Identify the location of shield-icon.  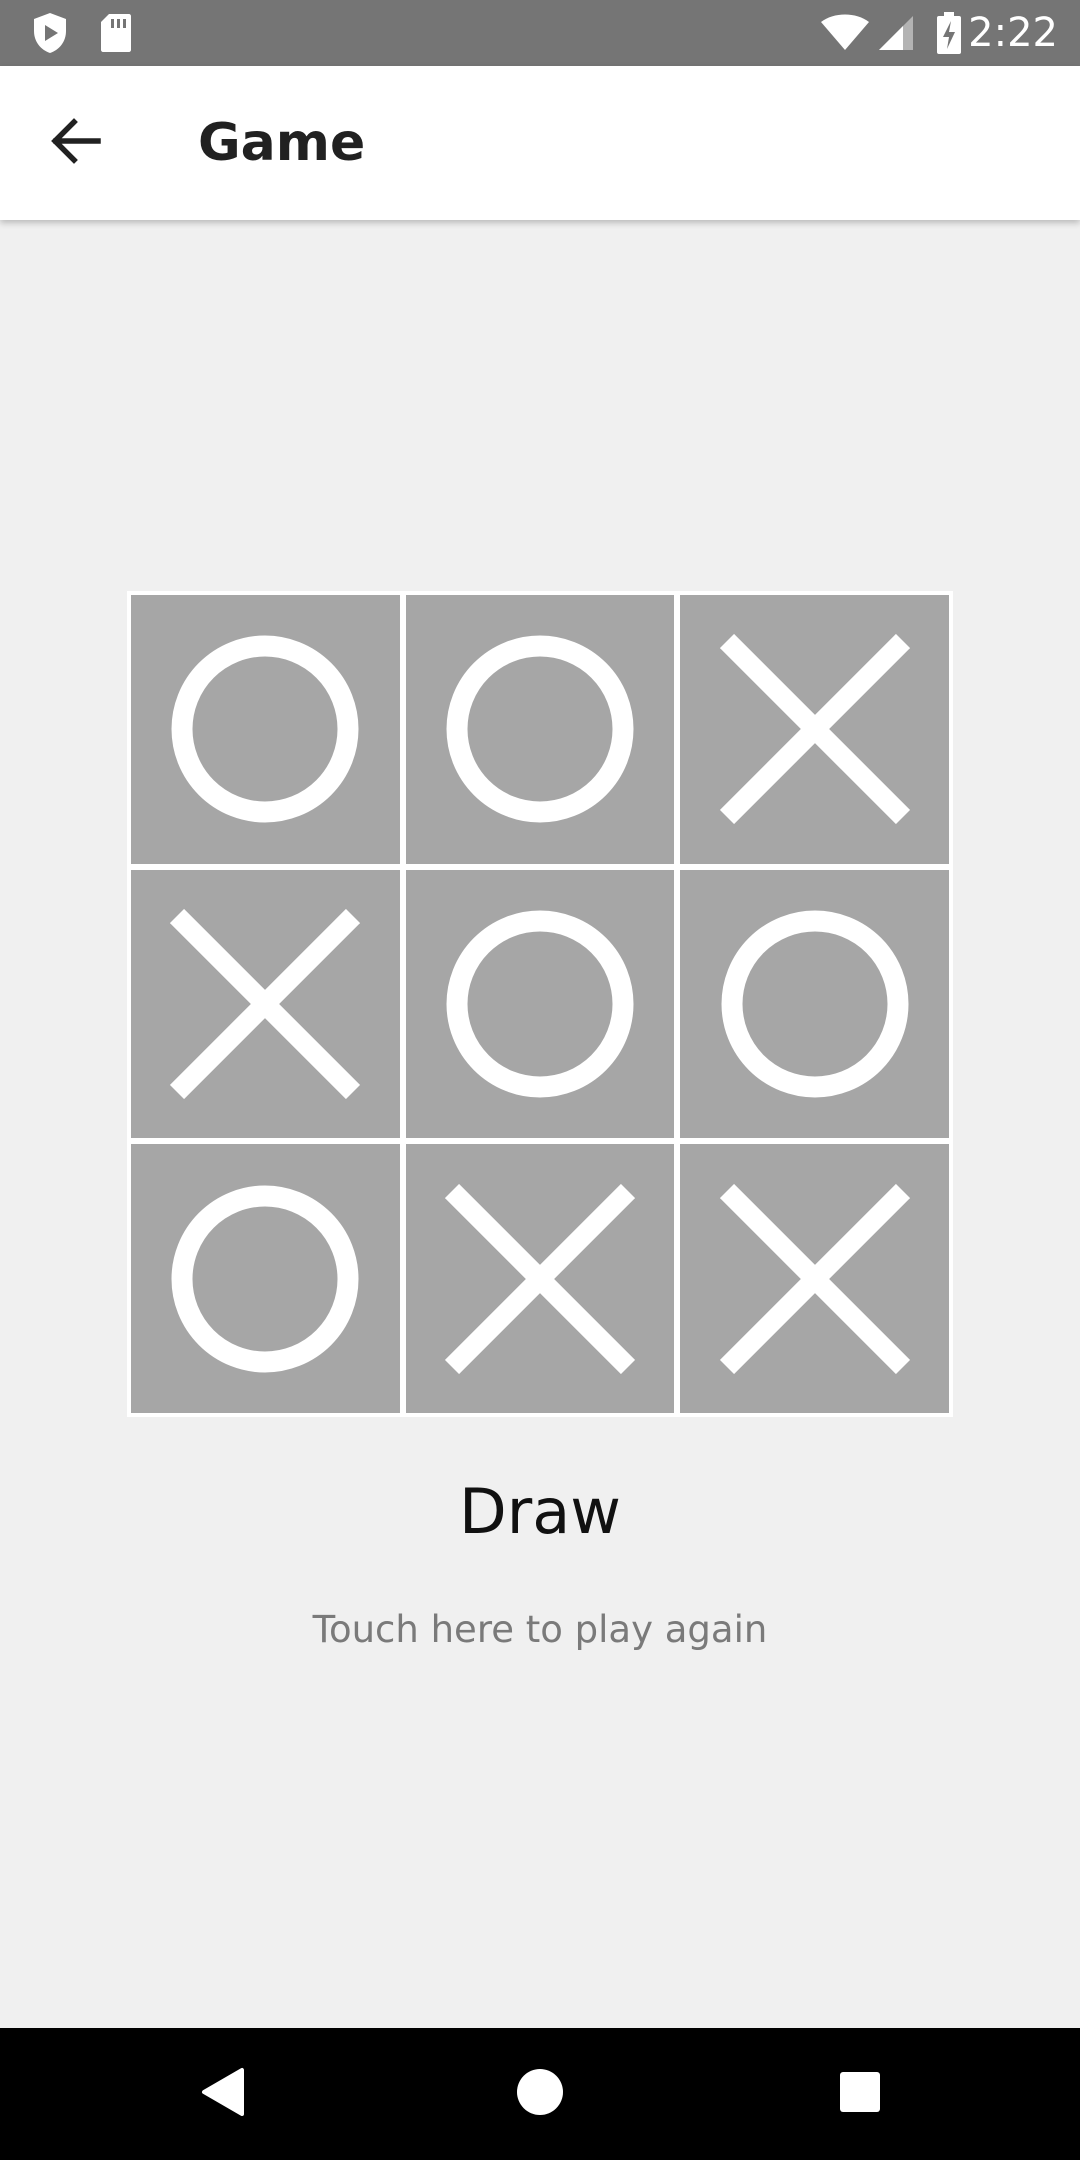
(50, 33).